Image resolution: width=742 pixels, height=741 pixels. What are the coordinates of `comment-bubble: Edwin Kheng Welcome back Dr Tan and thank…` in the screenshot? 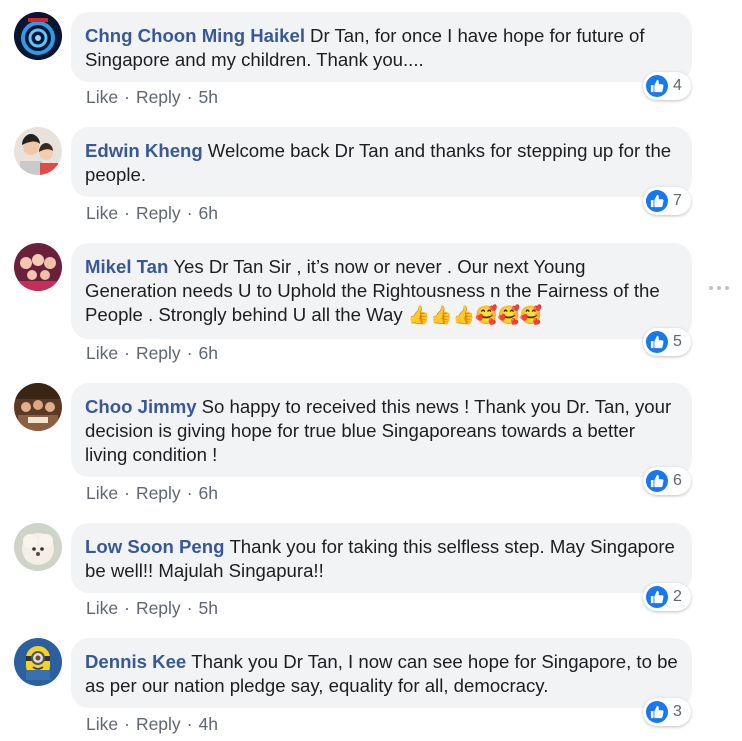 It's located at (381, 162).